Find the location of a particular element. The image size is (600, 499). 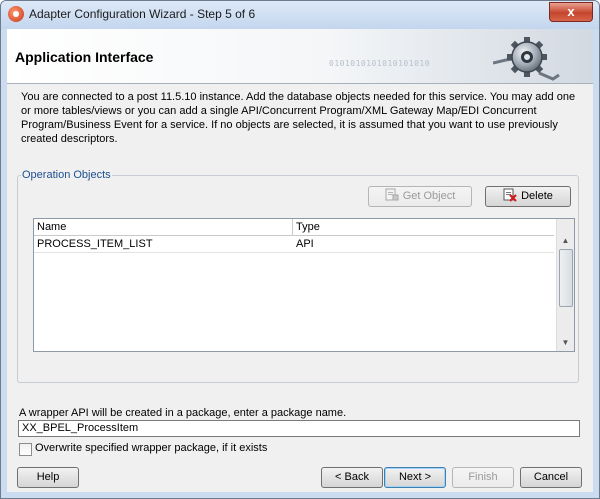

next-label: Next > is located at coordinates (415, 477).